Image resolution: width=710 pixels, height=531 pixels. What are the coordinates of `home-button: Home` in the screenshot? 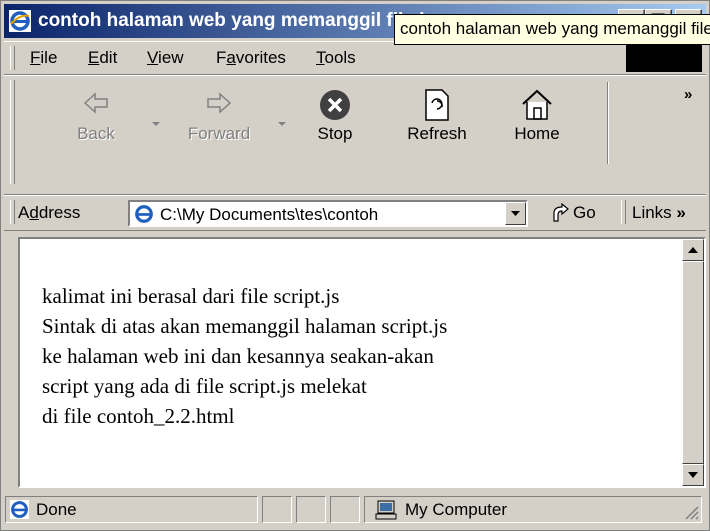 It's located at (537, 128).